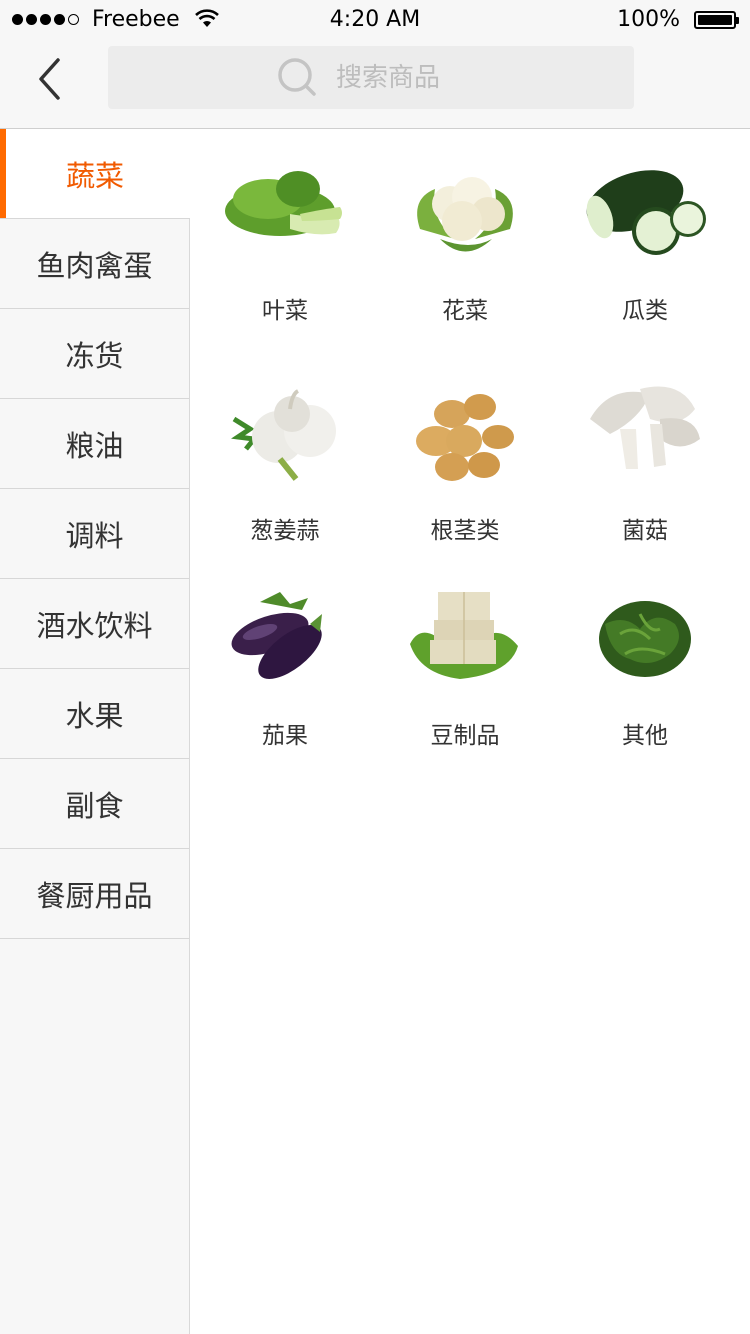 The image size is (750, 1334). Describe the element at coordinates (716, 20) in the screenshot. I see `battery-icon` at that location.